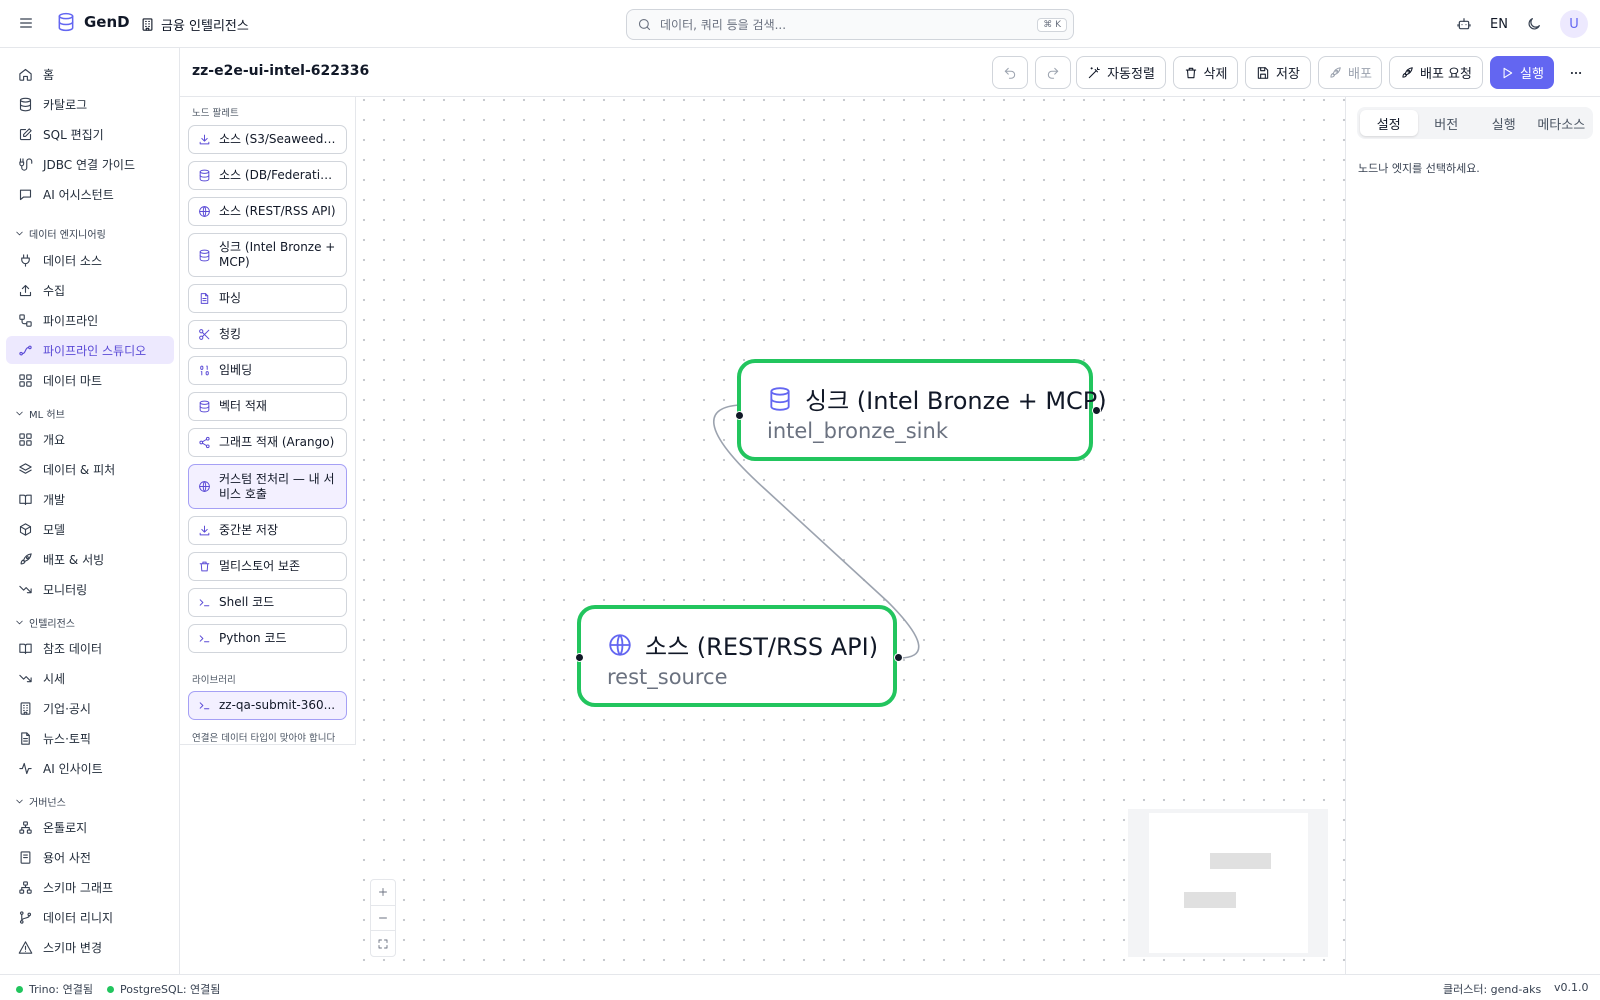  What do you see at coordinates (1574, 24) in the screenshot?
I see `avatar: U` at bounding box center [1574, 24].